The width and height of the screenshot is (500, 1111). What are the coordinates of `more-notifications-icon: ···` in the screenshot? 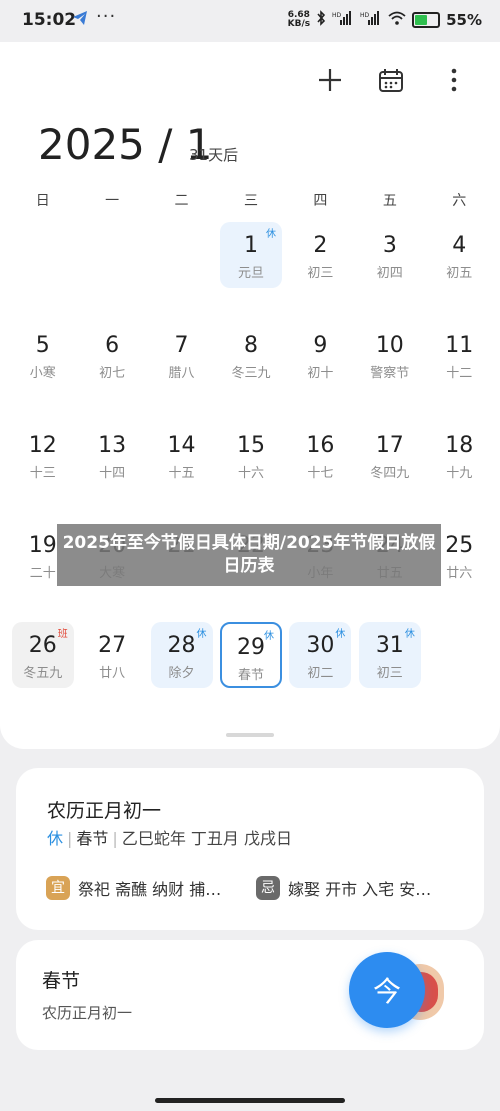 It's located at (106, 16).